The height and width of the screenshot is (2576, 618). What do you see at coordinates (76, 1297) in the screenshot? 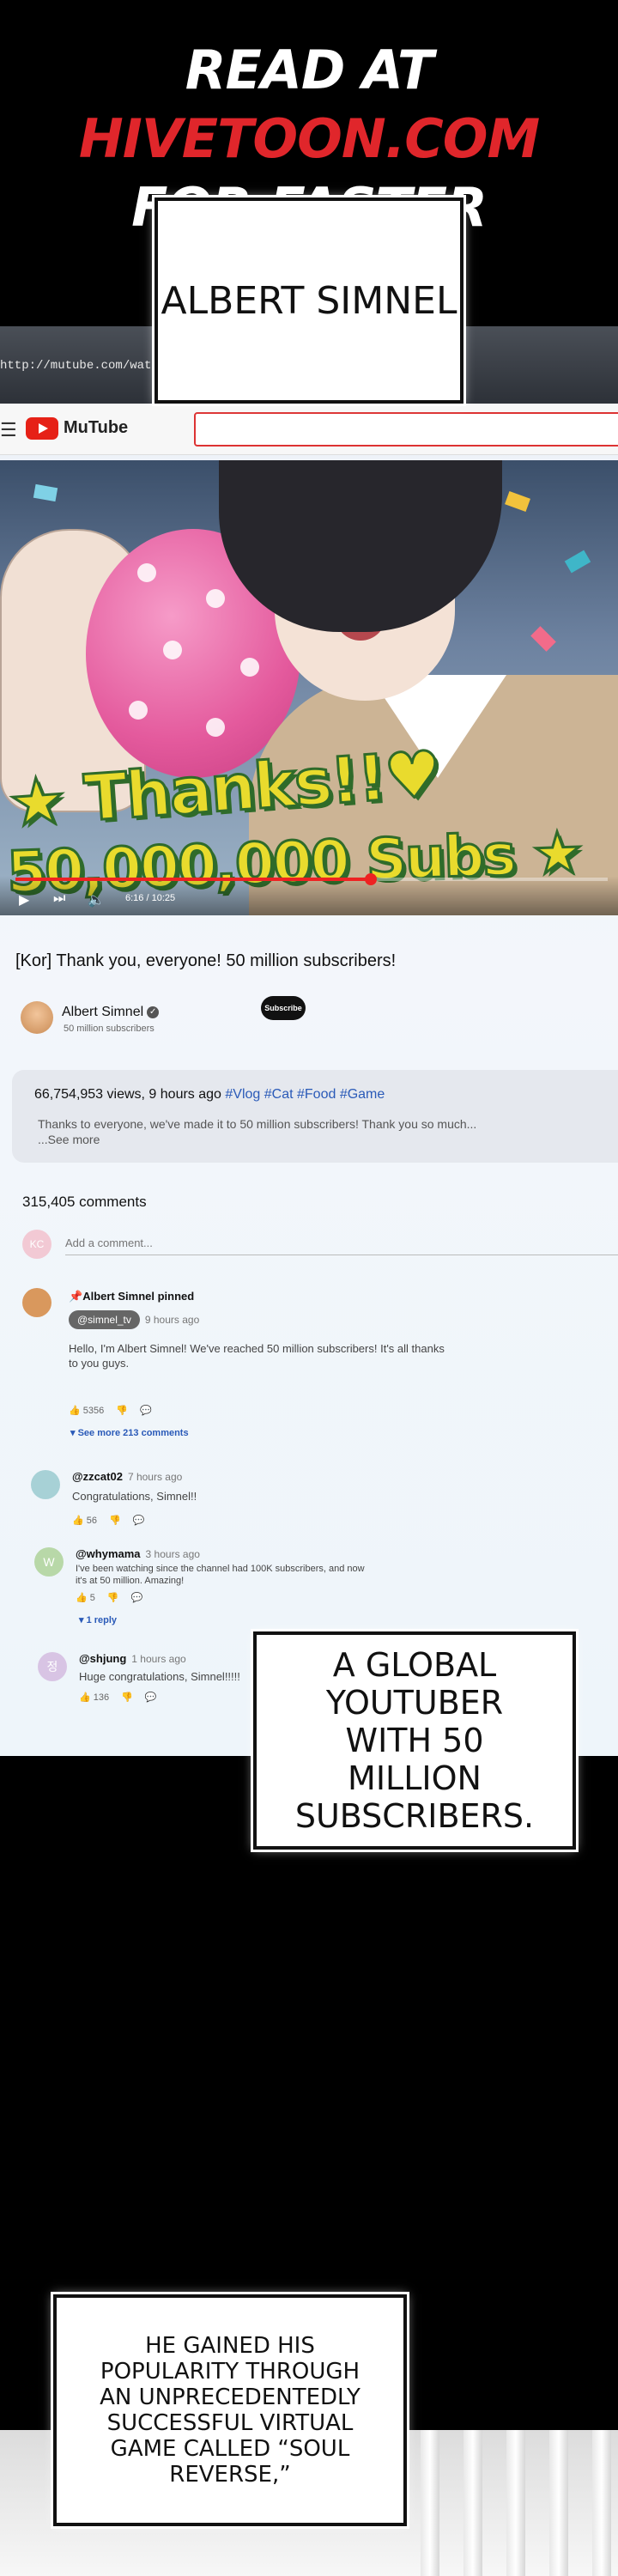
I see `pin-icon: 📌` at bounding box center [76, 1297].